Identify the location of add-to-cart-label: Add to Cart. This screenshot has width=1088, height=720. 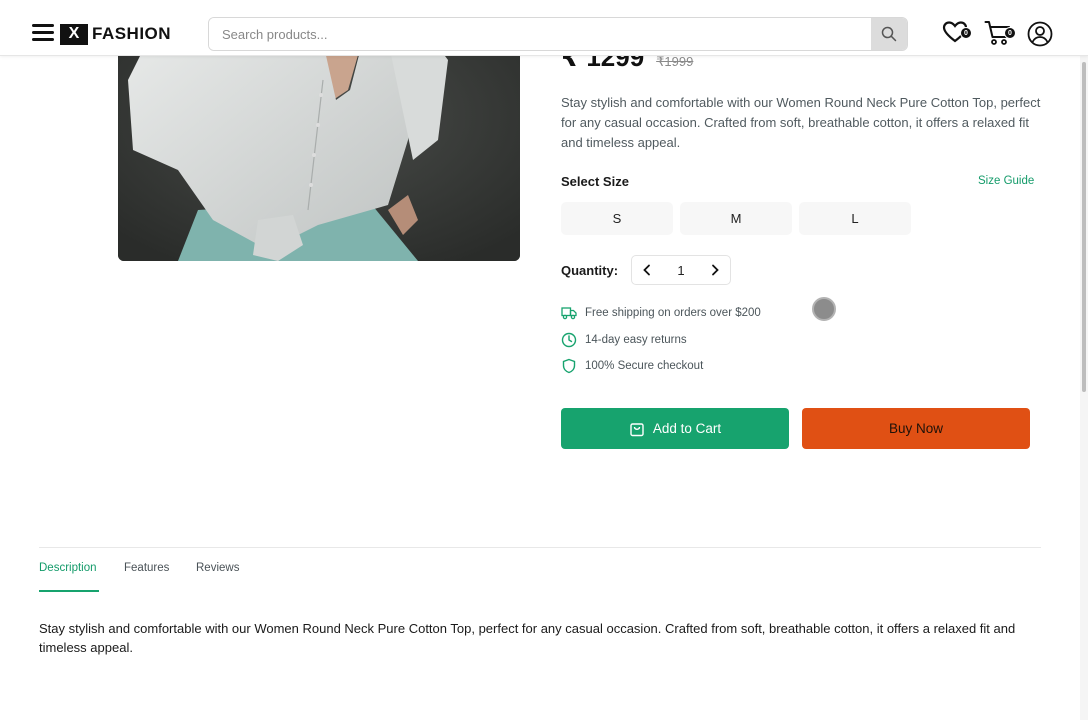
(687, 428).